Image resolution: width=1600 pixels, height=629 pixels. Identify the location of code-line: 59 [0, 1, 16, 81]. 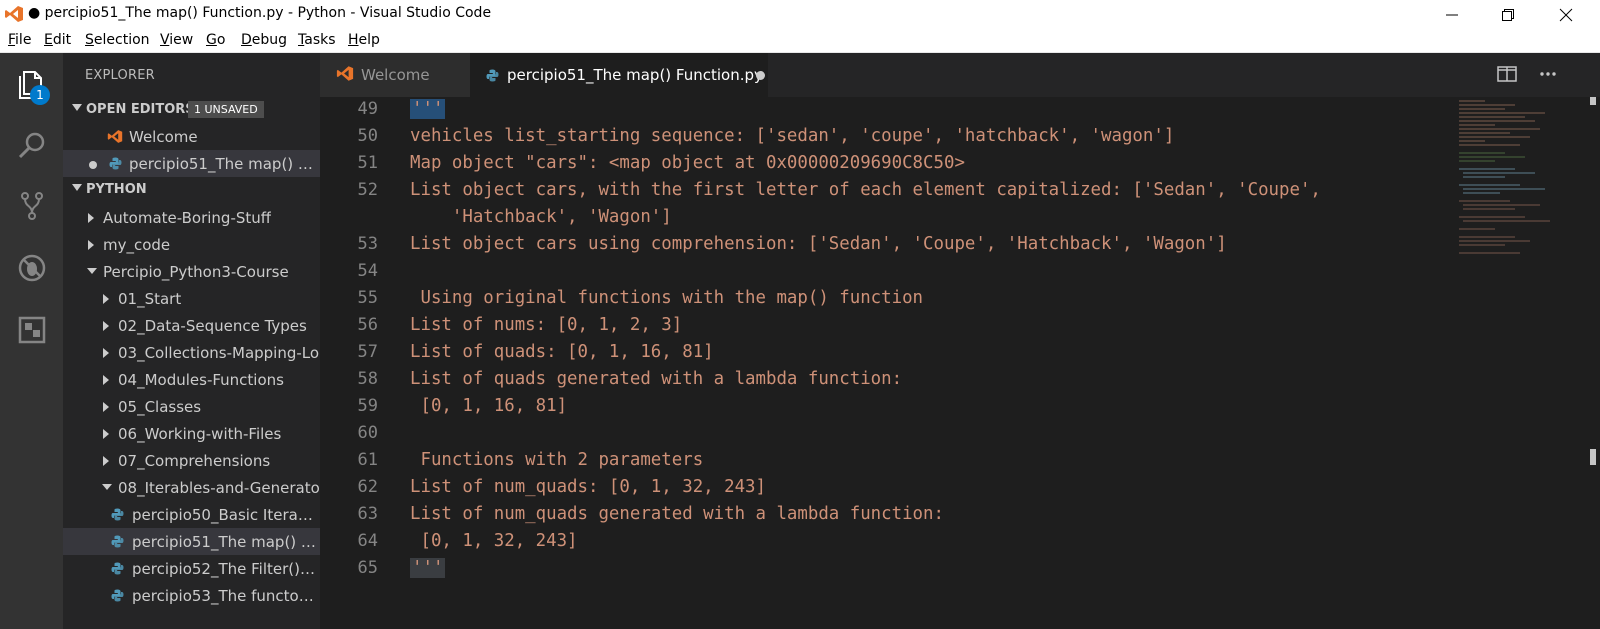
(880, 407).